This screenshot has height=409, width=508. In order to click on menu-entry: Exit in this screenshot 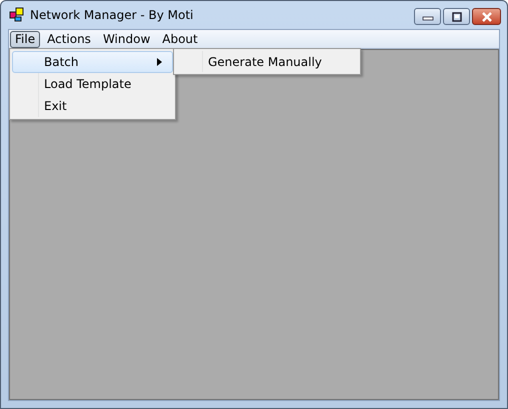, I will do `click(92, 106)`.